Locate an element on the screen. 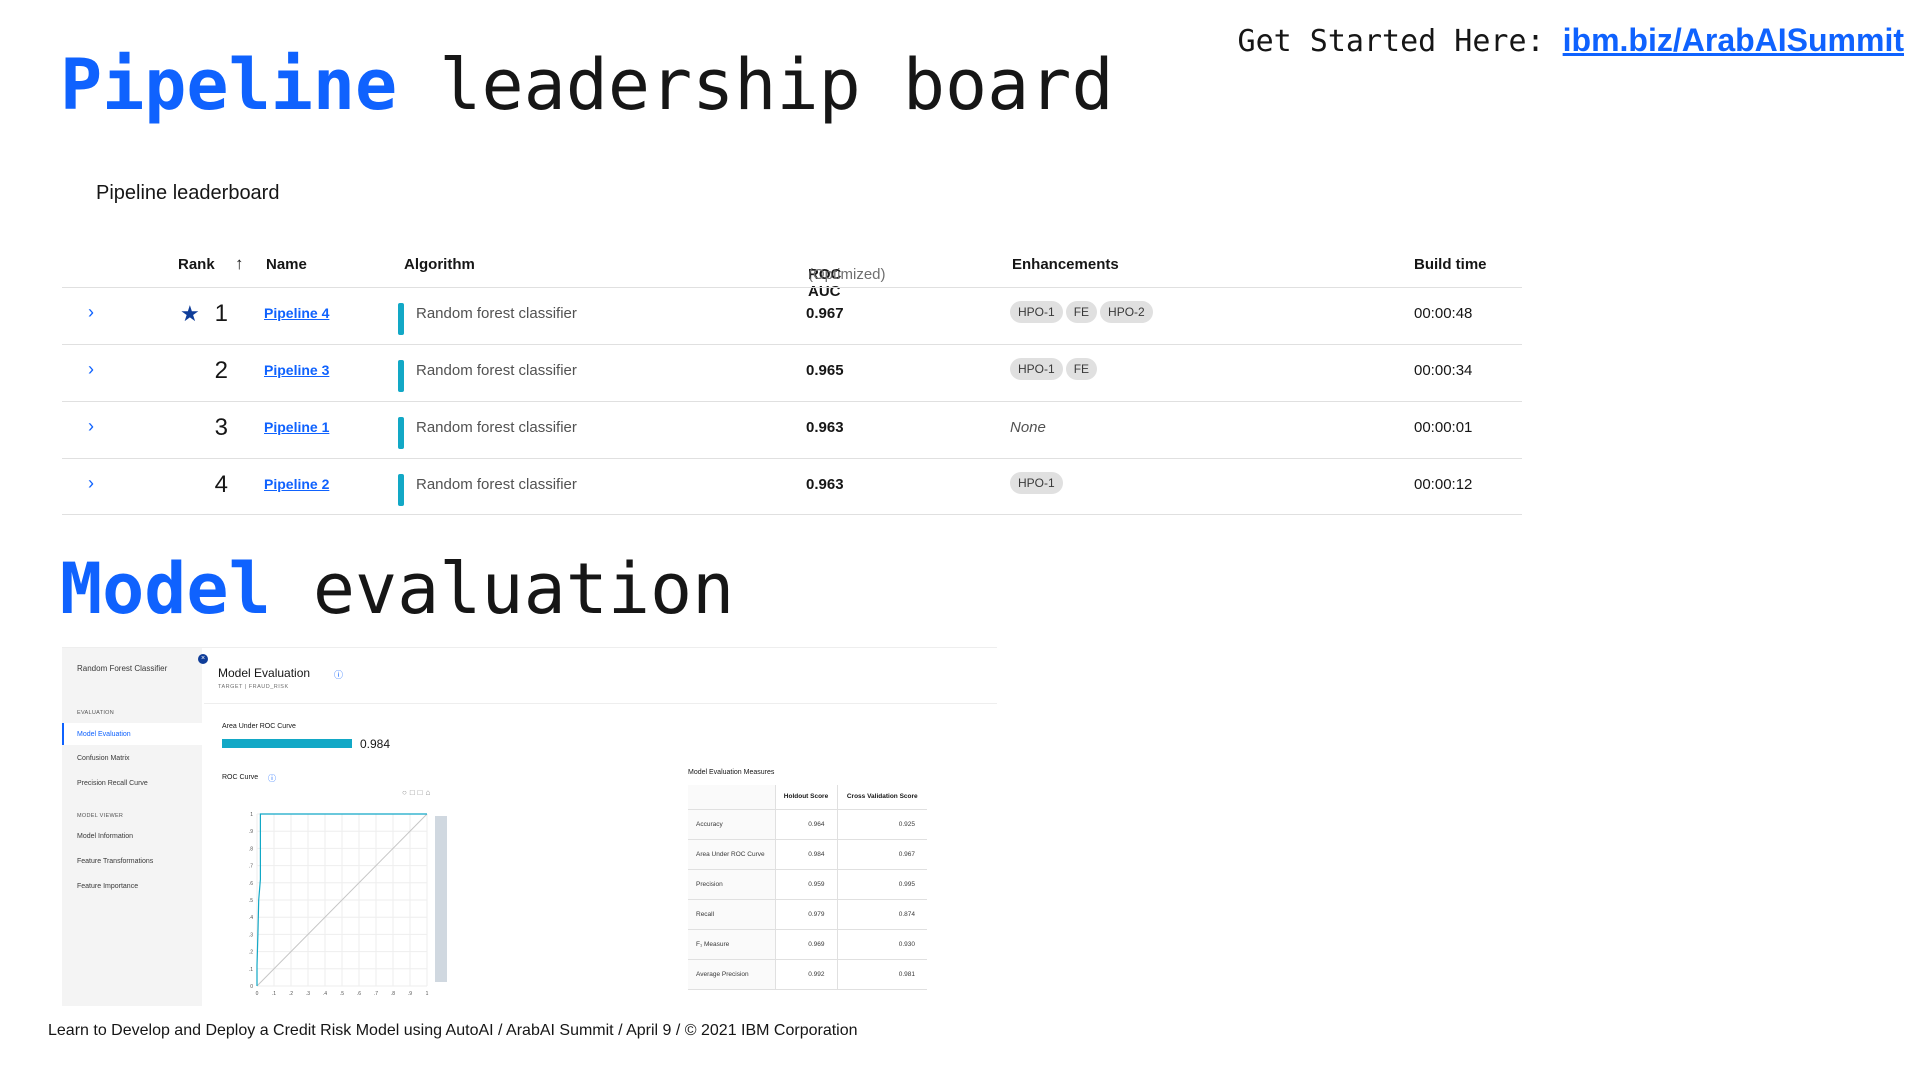 Image resolution: width=1920 pixels, height=1080 pixels. sidebar-item-model-evaluation: Model Evaluation is located at coordinates (104, 734).